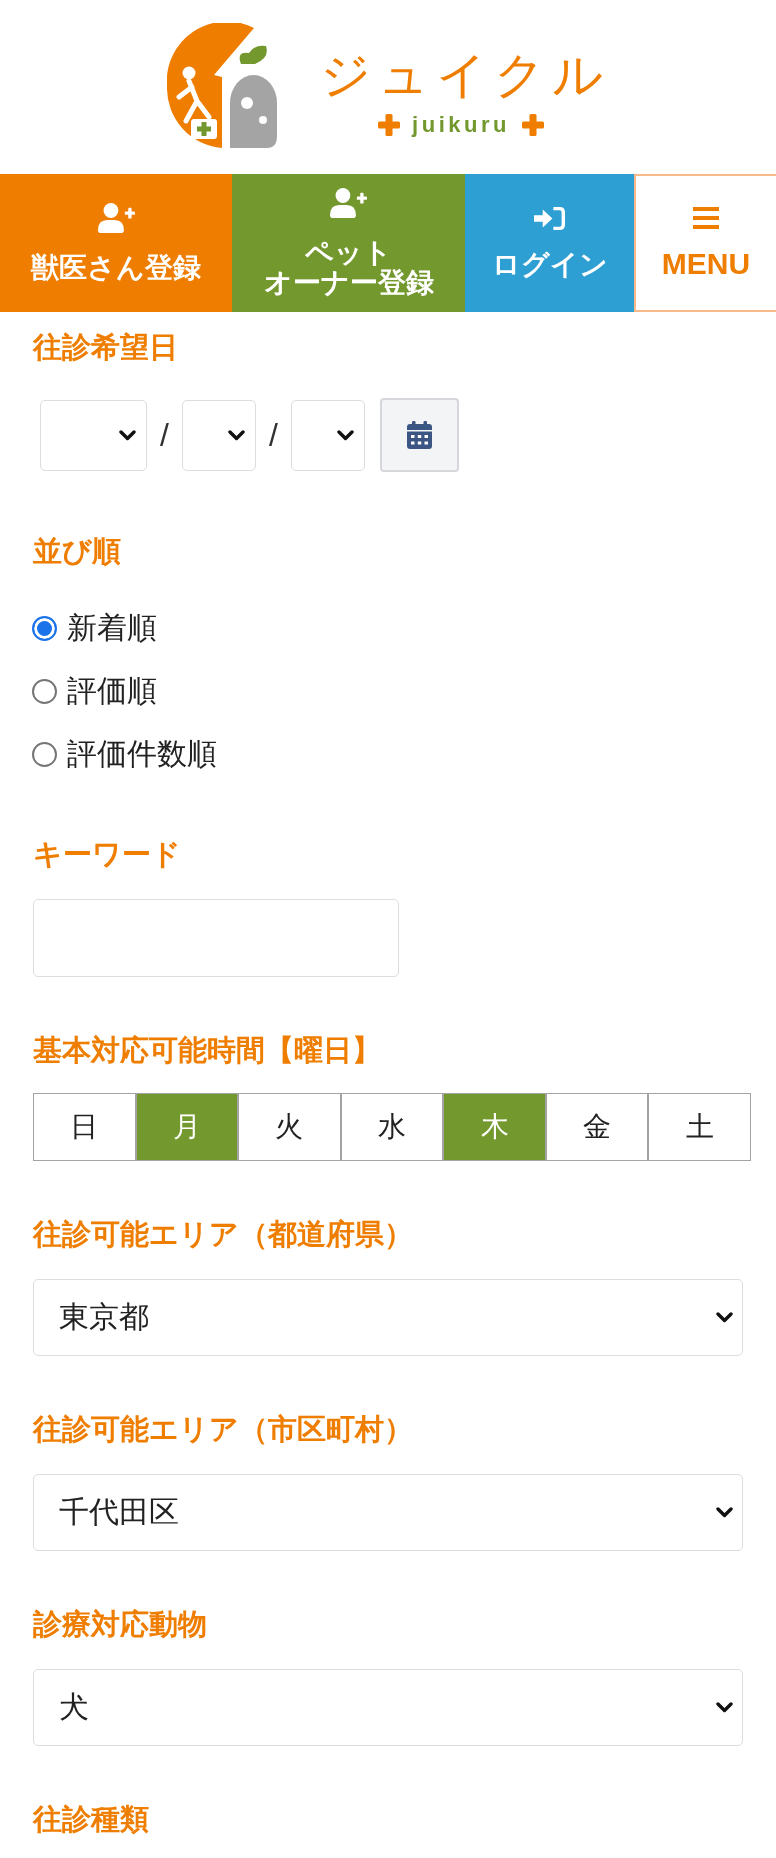  I want to click on section-heading: 往診可能エリア（都道府県）, so click(223, 1234).